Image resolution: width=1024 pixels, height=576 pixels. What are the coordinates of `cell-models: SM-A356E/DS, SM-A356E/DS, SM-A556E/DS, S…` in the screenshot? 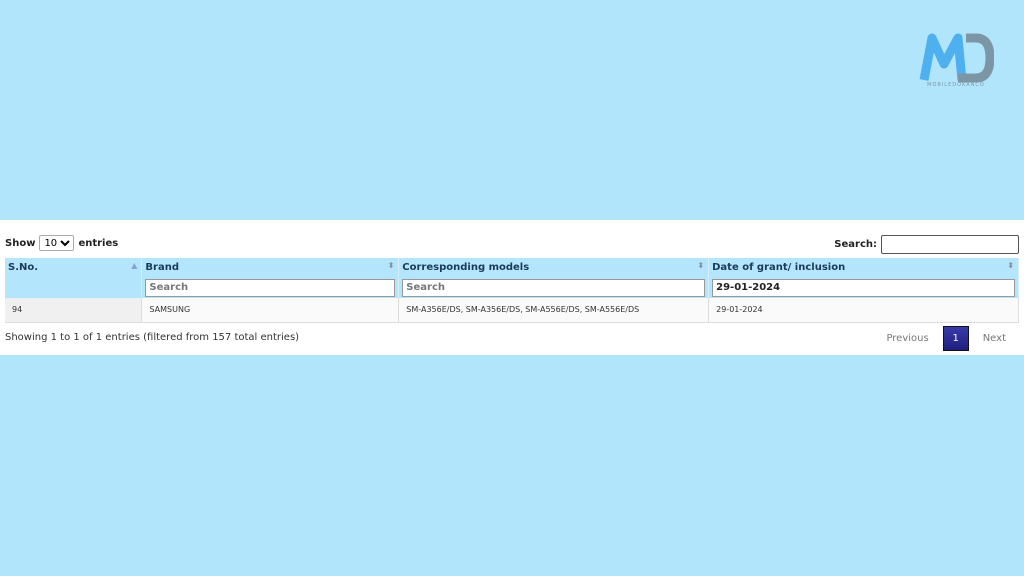 It's located at (554, 310).